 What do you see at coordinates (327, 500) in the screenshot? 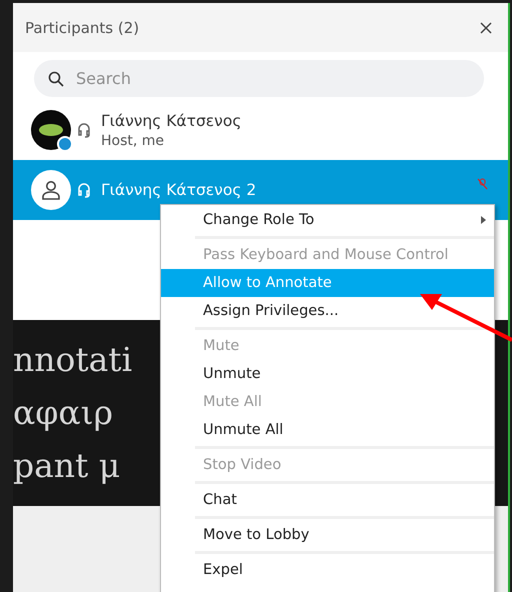
I see `menu-item: Chat` at bounding box center [327, 500].